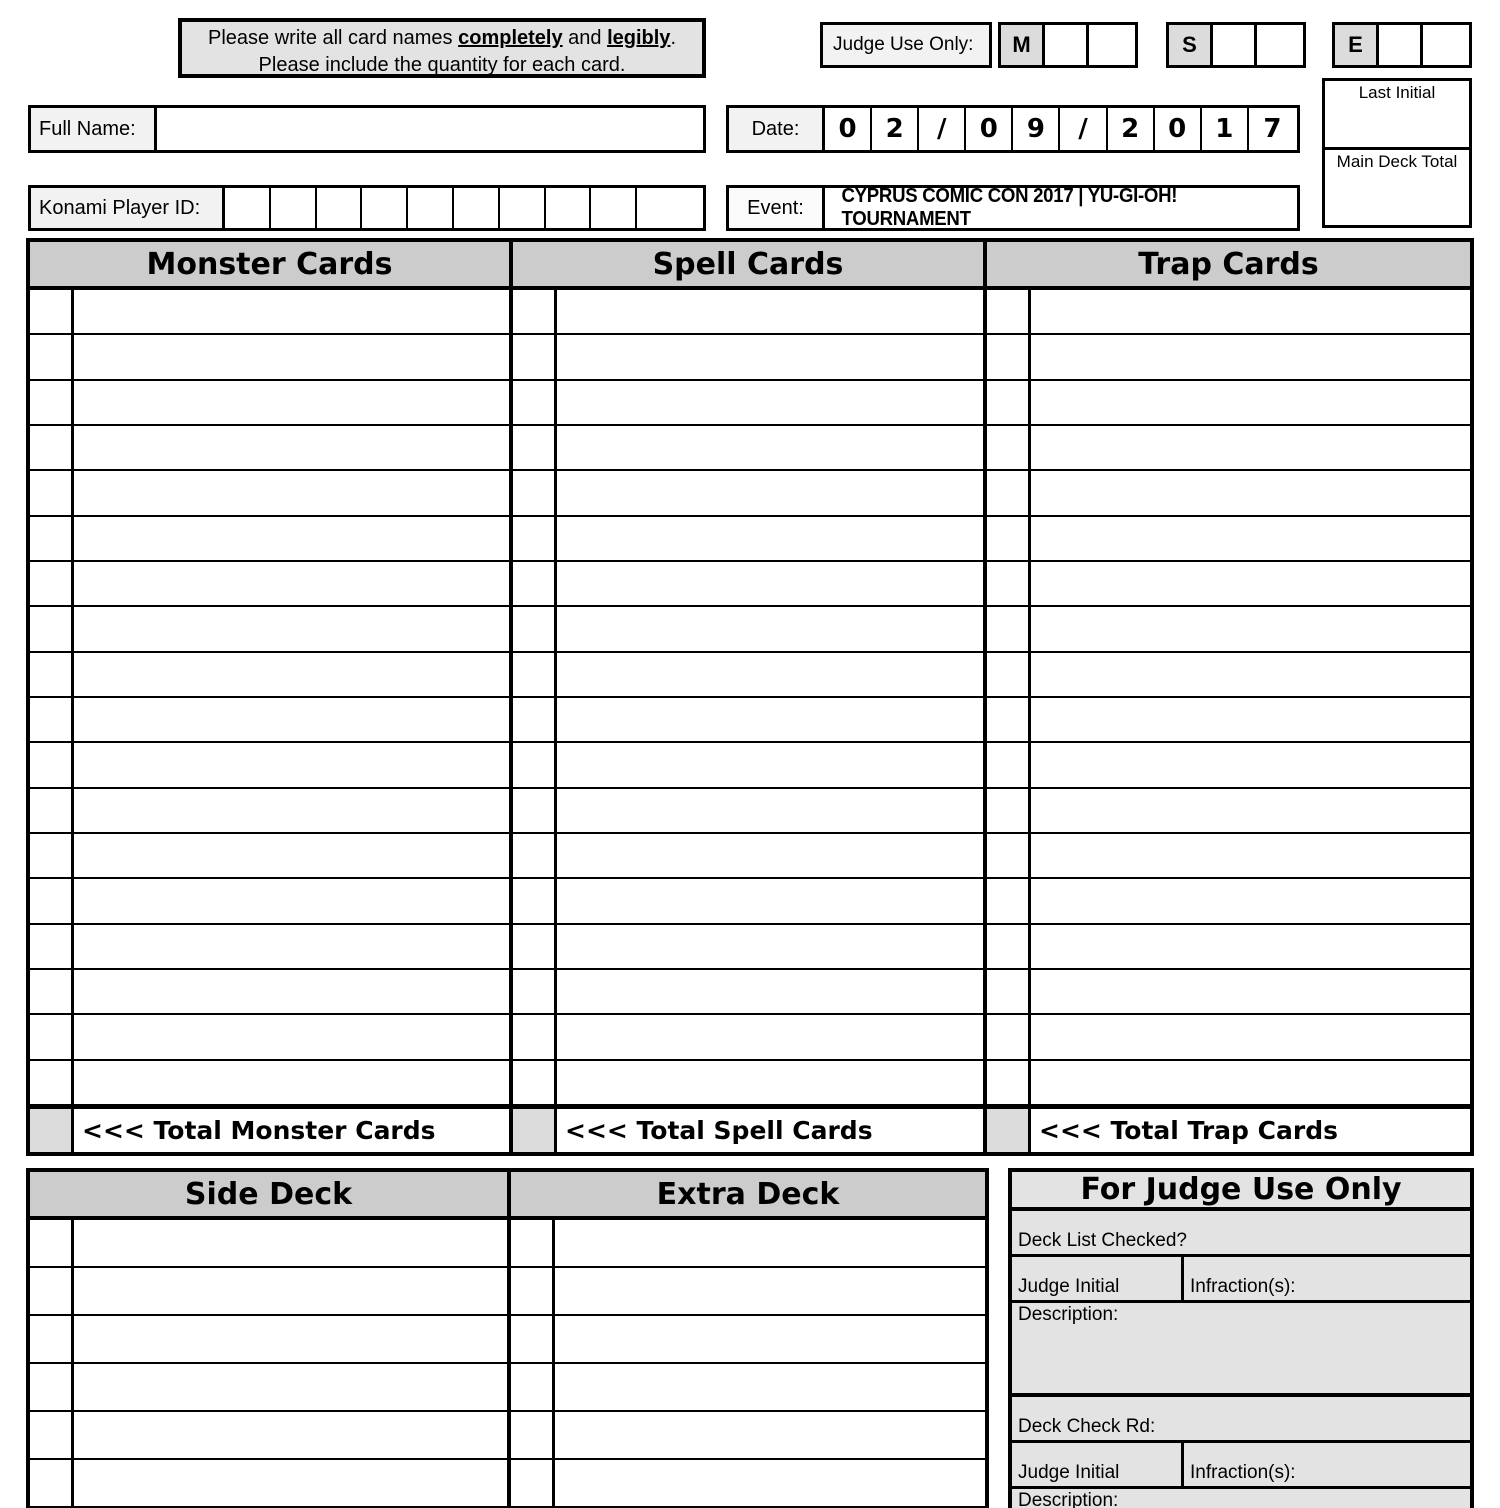 This screenshot has width=1500, height=1508. What do you see at coordinates (430, 129) in the screenshot?
I see `full-name-input` at bounding box center [430, 129].